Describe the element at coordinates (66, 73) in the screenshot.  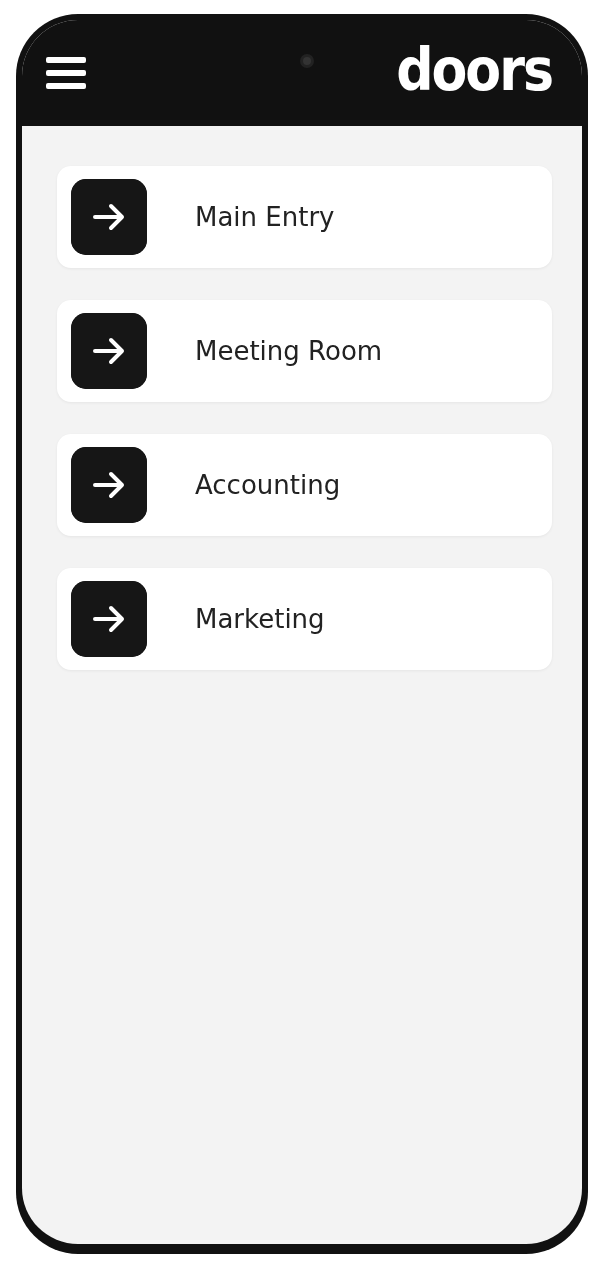
I see `menu-icon` at that location.